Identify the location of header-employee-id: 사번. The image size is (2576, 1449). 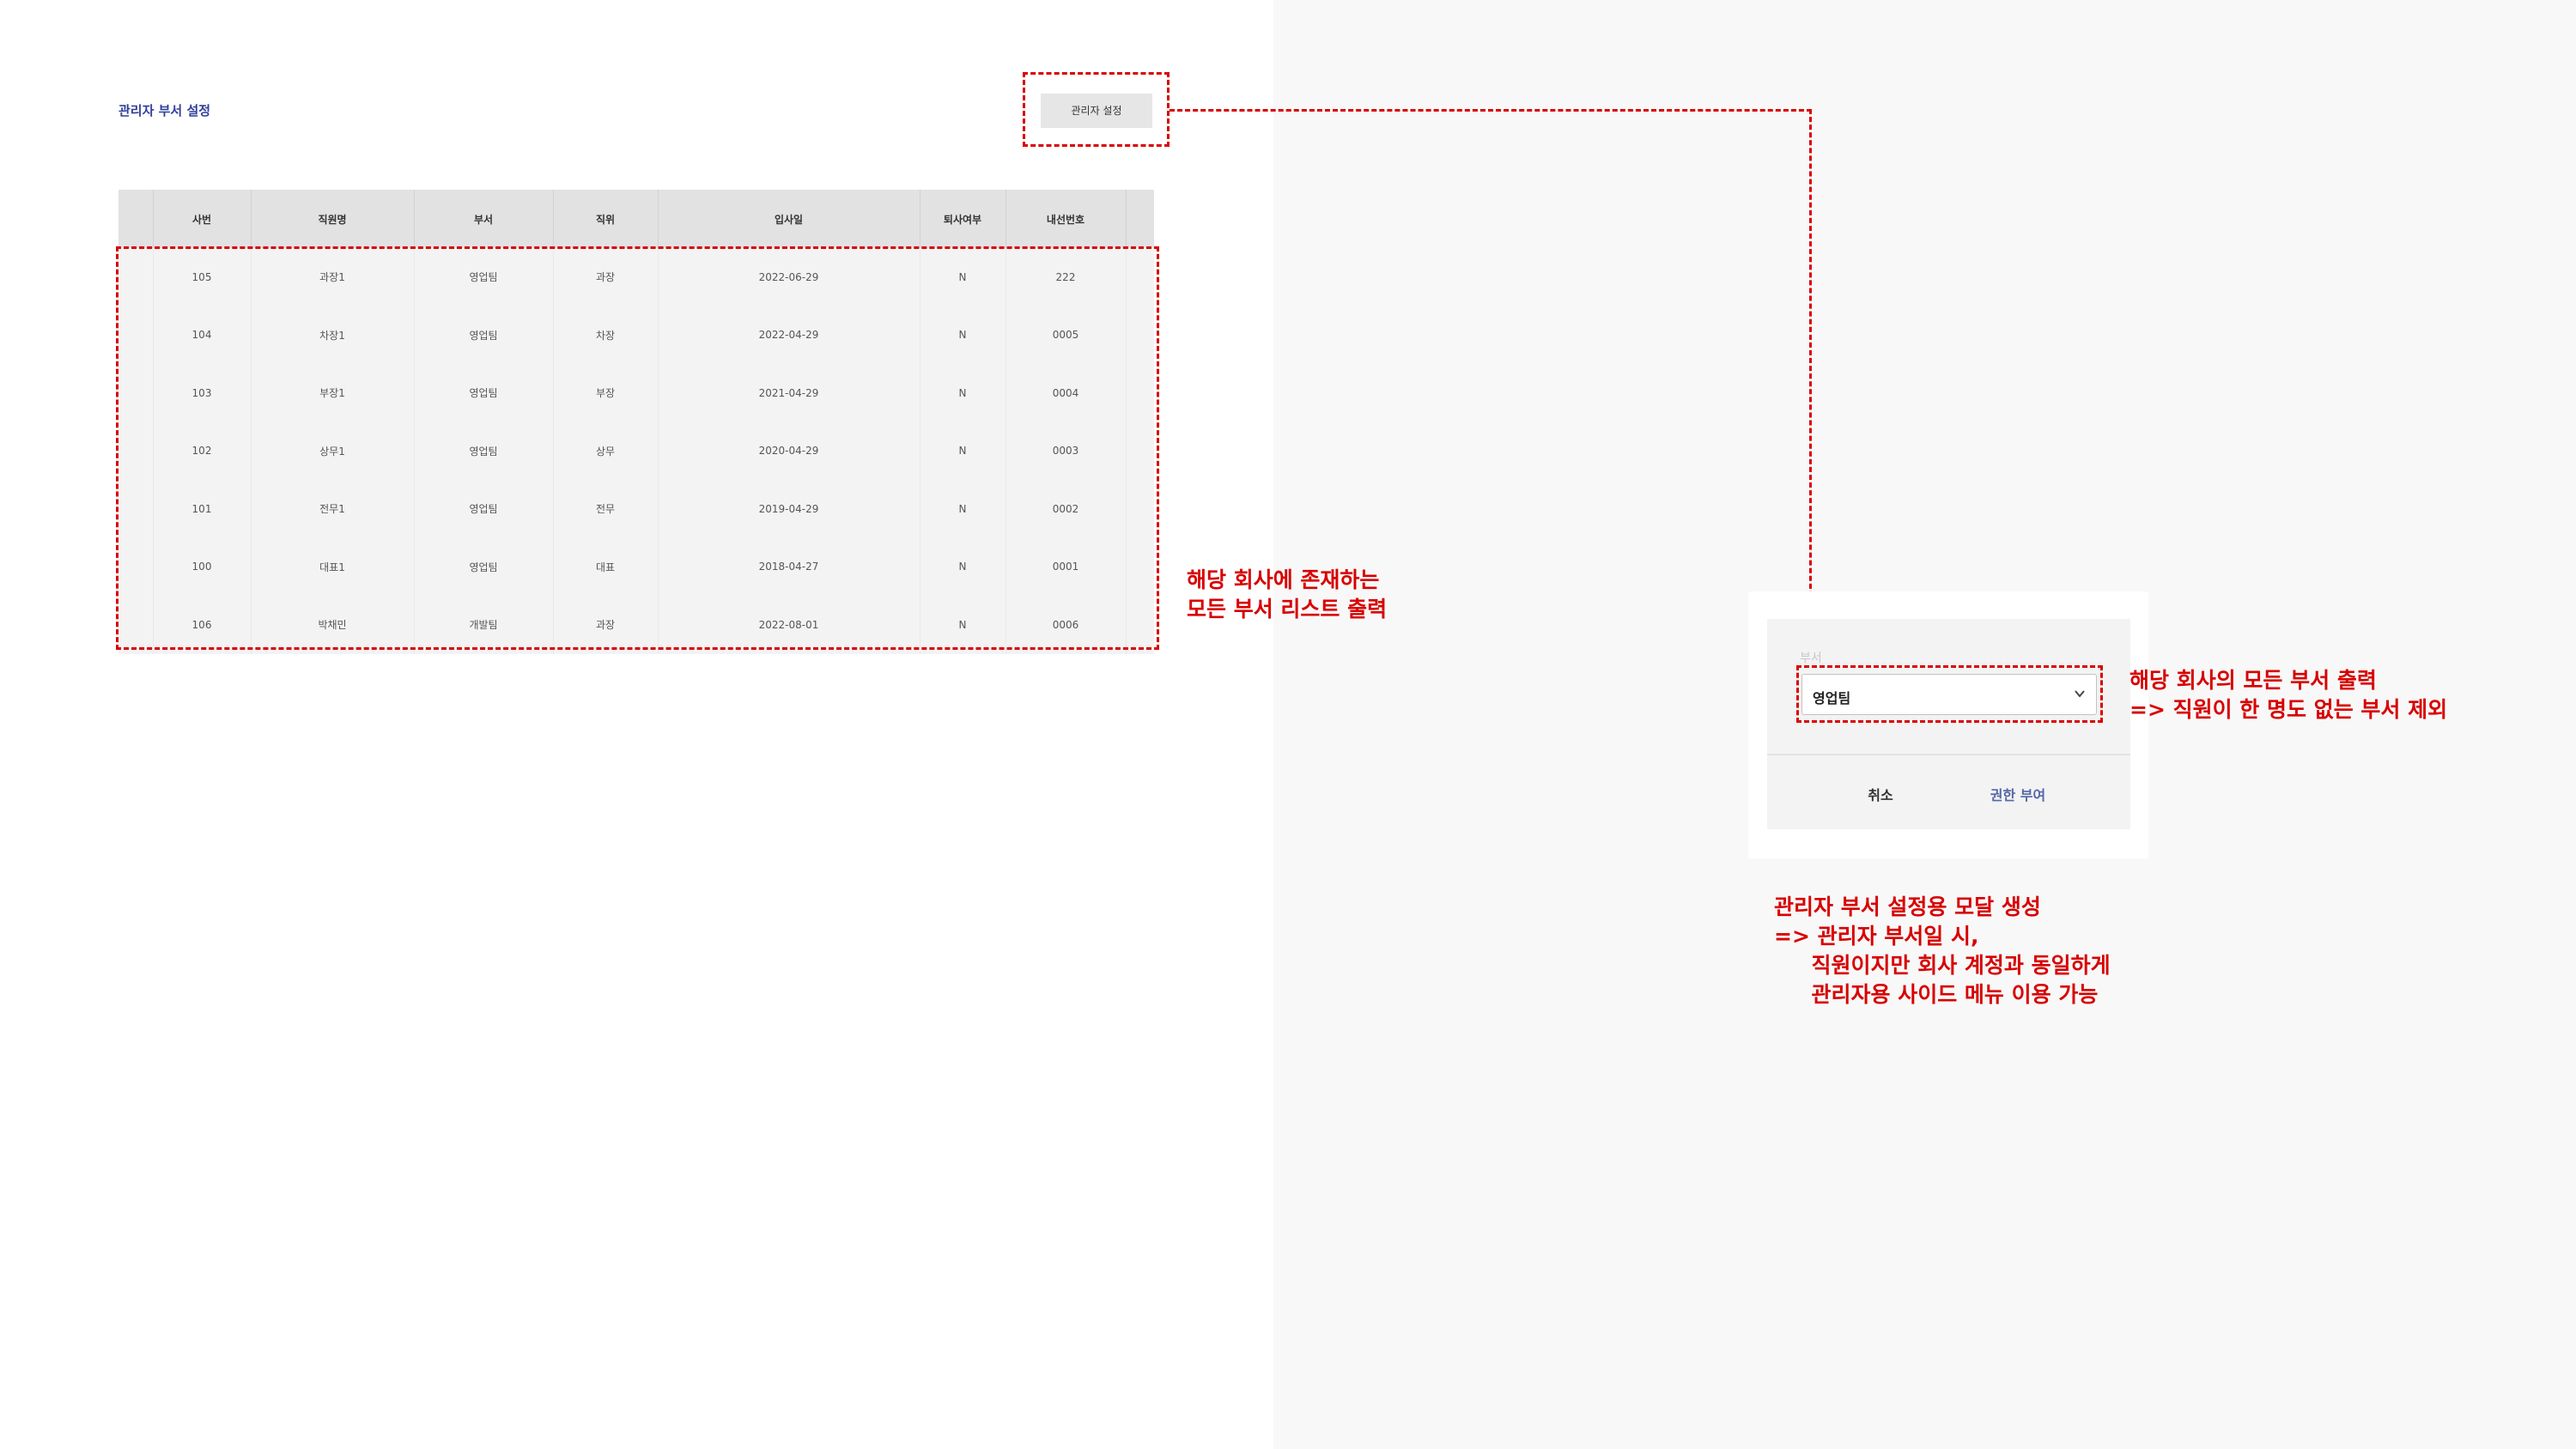
(202, 219).